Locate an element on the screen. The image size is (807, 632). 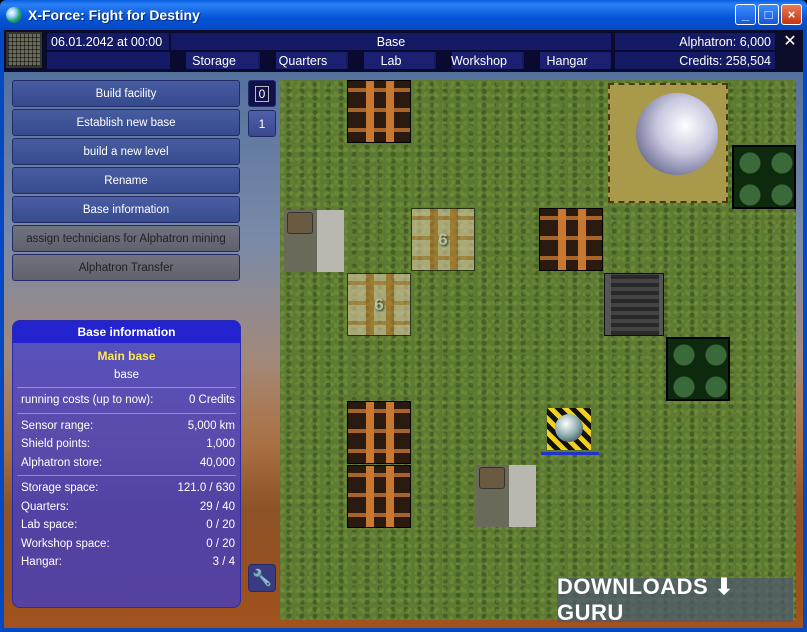
game-date: 06.01.2042 at 00:00 is located at coordinates (108, 41).